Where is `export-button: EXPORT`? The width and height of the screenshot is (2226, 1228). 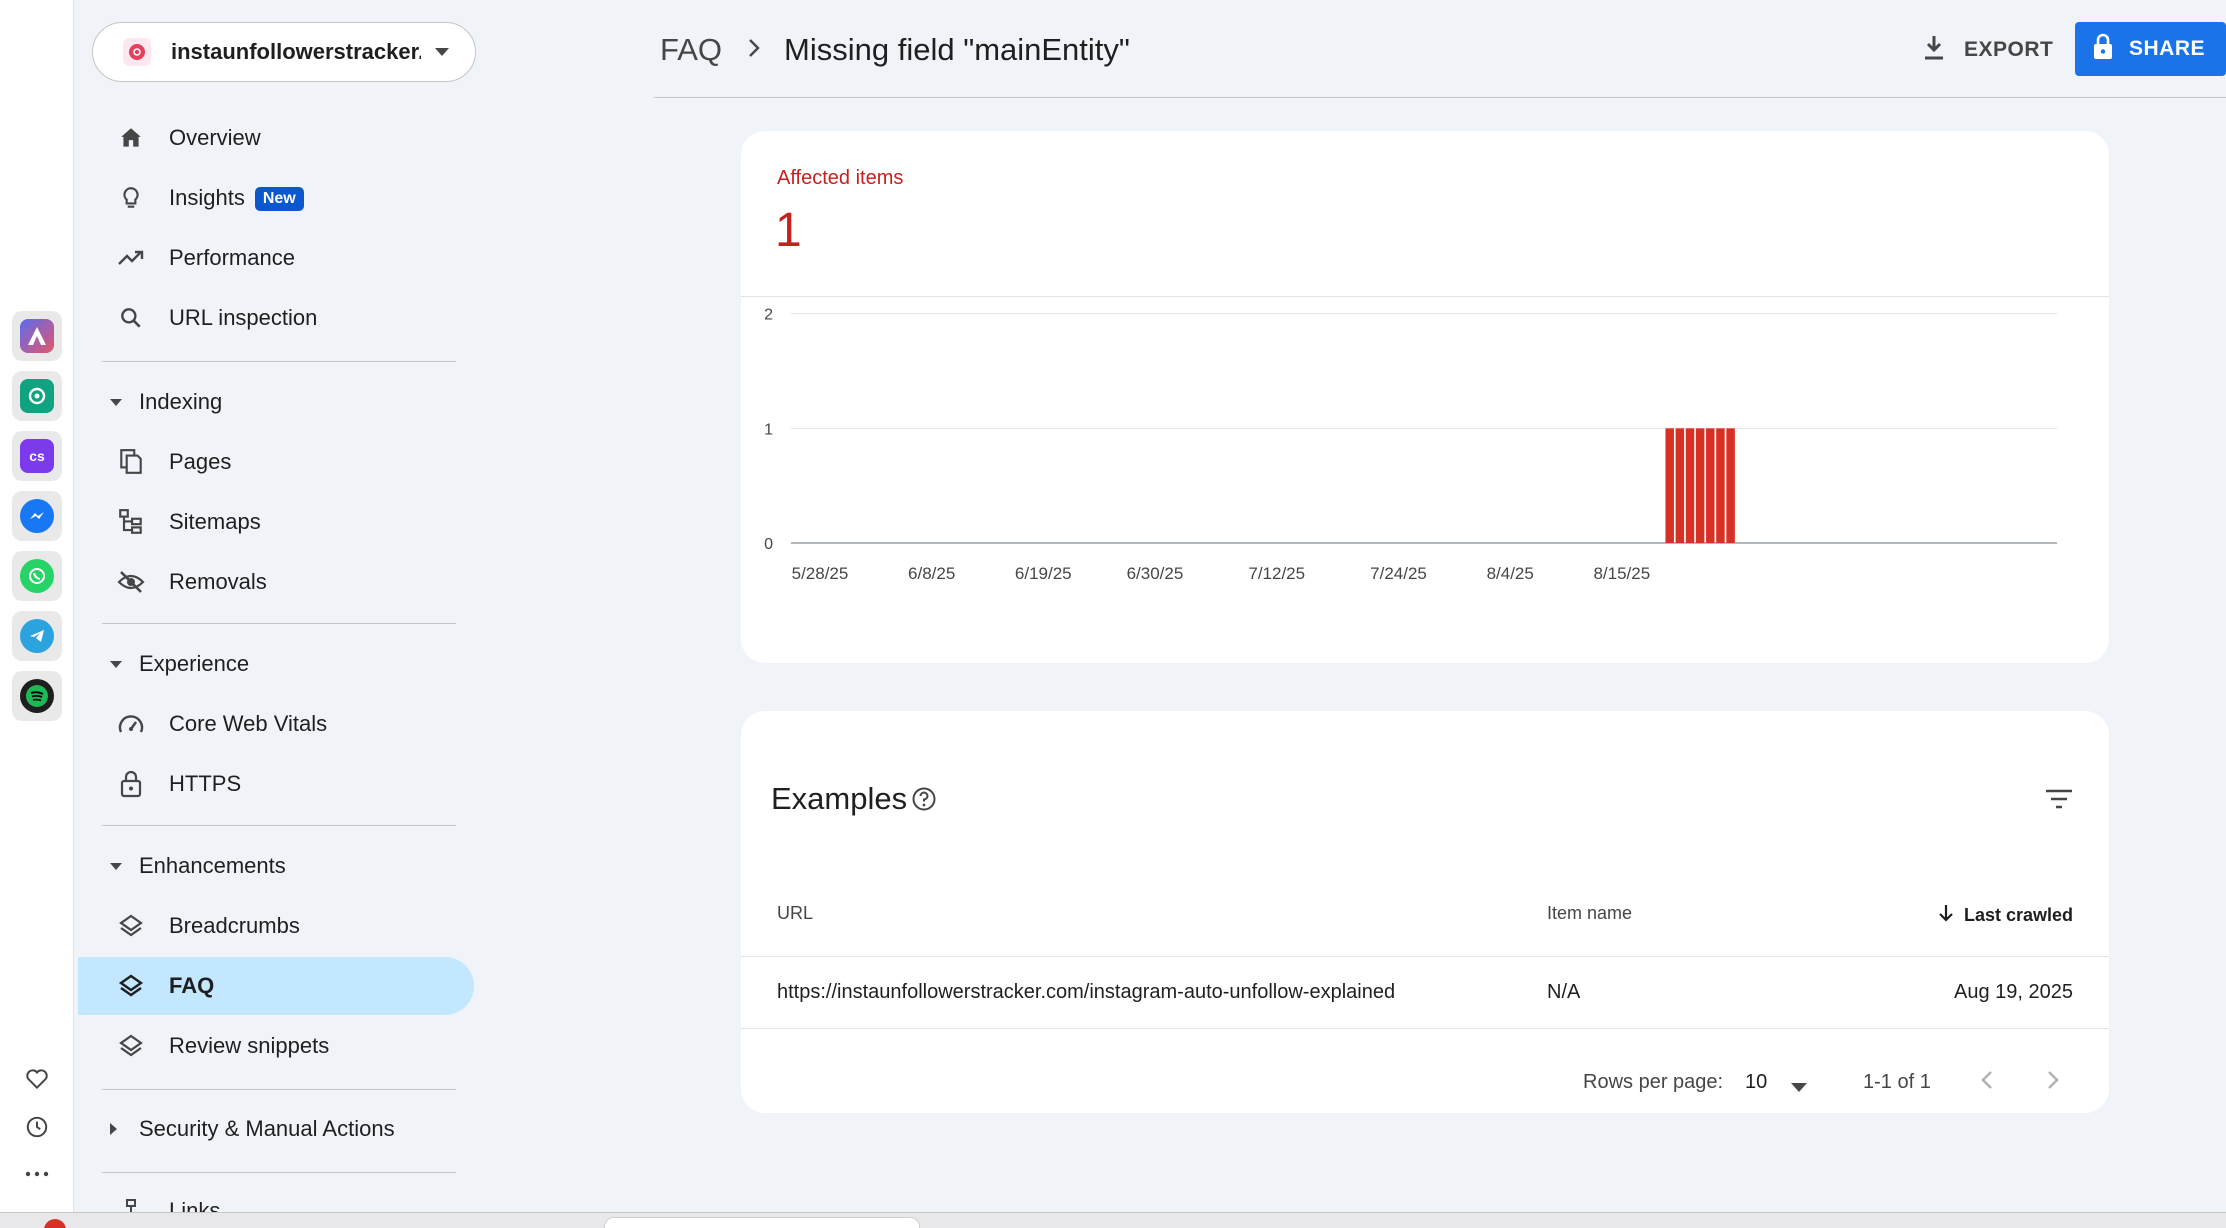 export-button: EXPORT is located at coordinates (1987, 50).